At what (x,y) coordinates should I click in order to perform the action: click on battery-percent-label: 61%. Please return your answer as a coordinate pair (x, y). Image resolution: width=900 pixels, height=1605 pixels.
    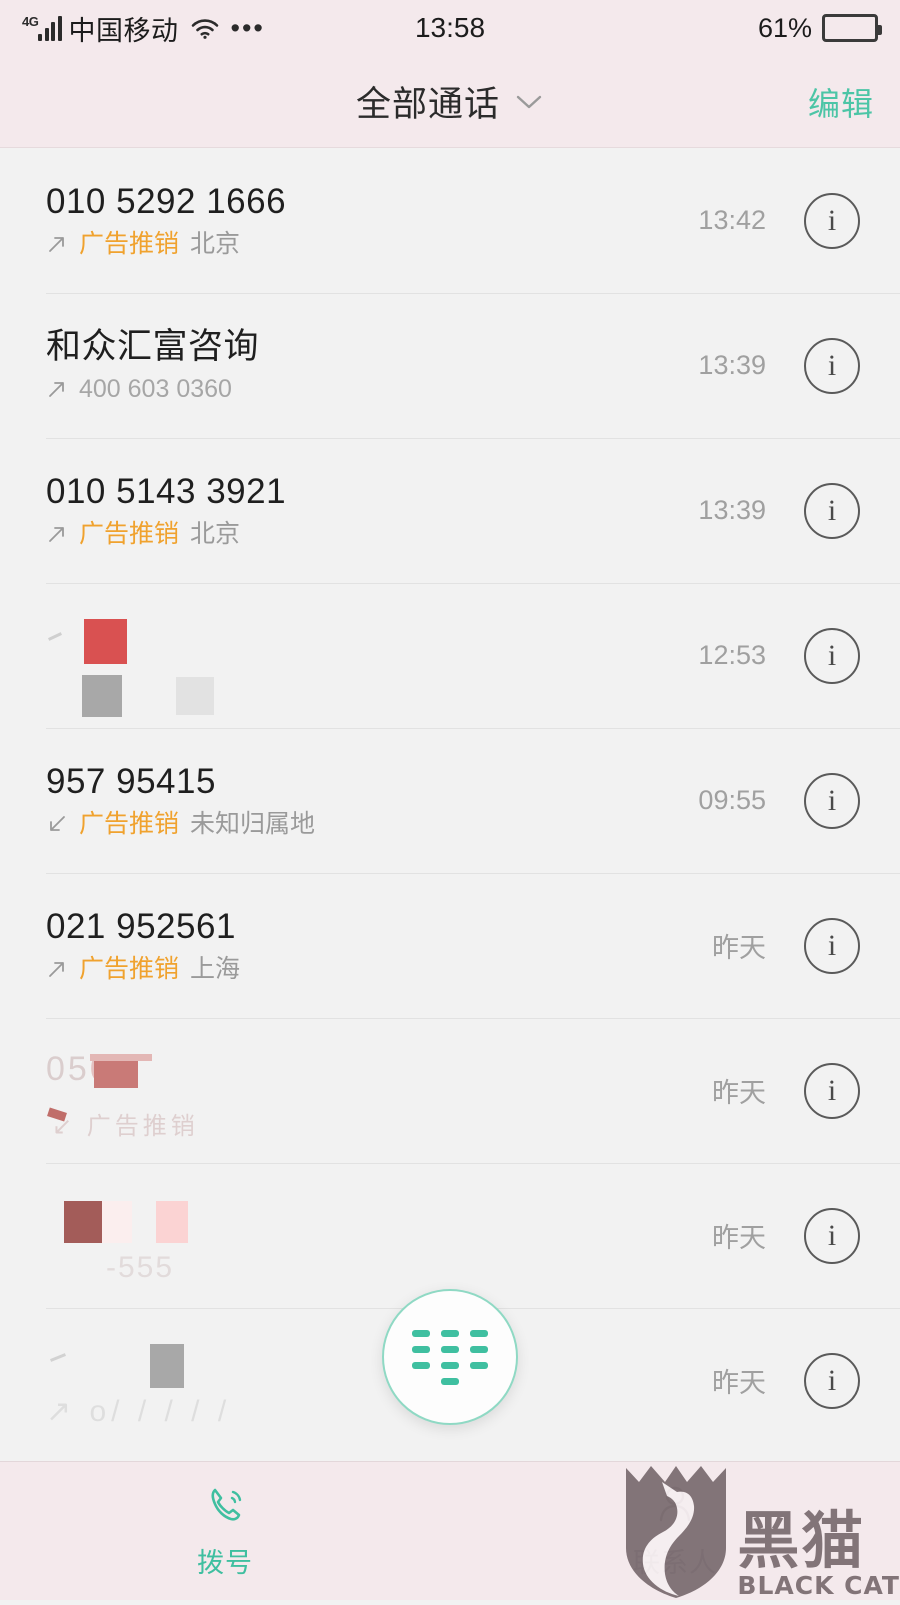
    Looking at the image, I should click on (784, 27).